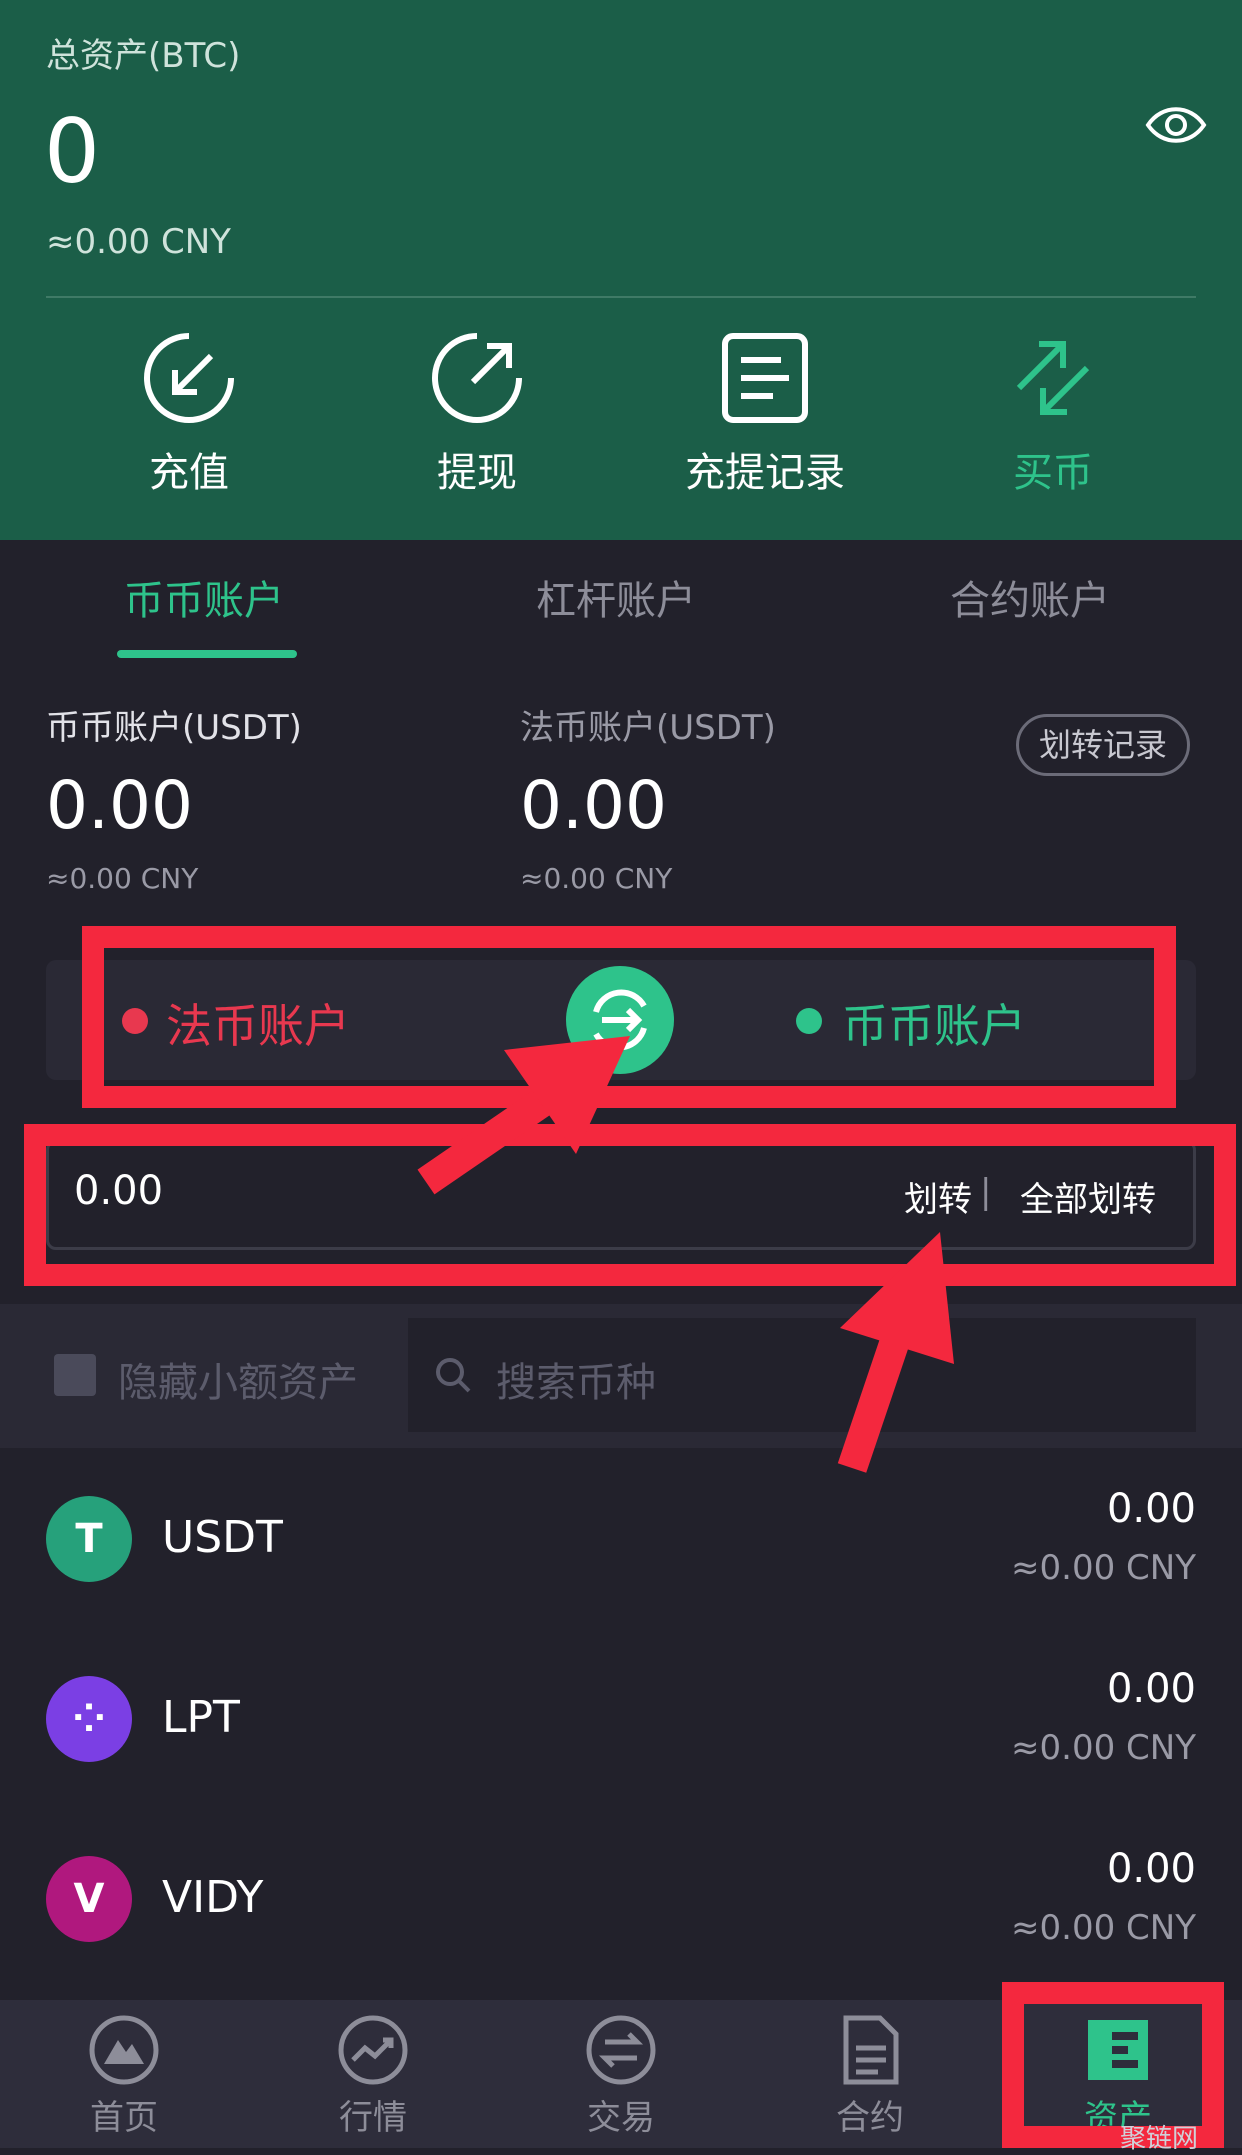 This screenshot has height=2155, width=1242. Describe the element at coordinates (523, 1115) in the screenshot. I see `annotation-arrow-swap` at that location.